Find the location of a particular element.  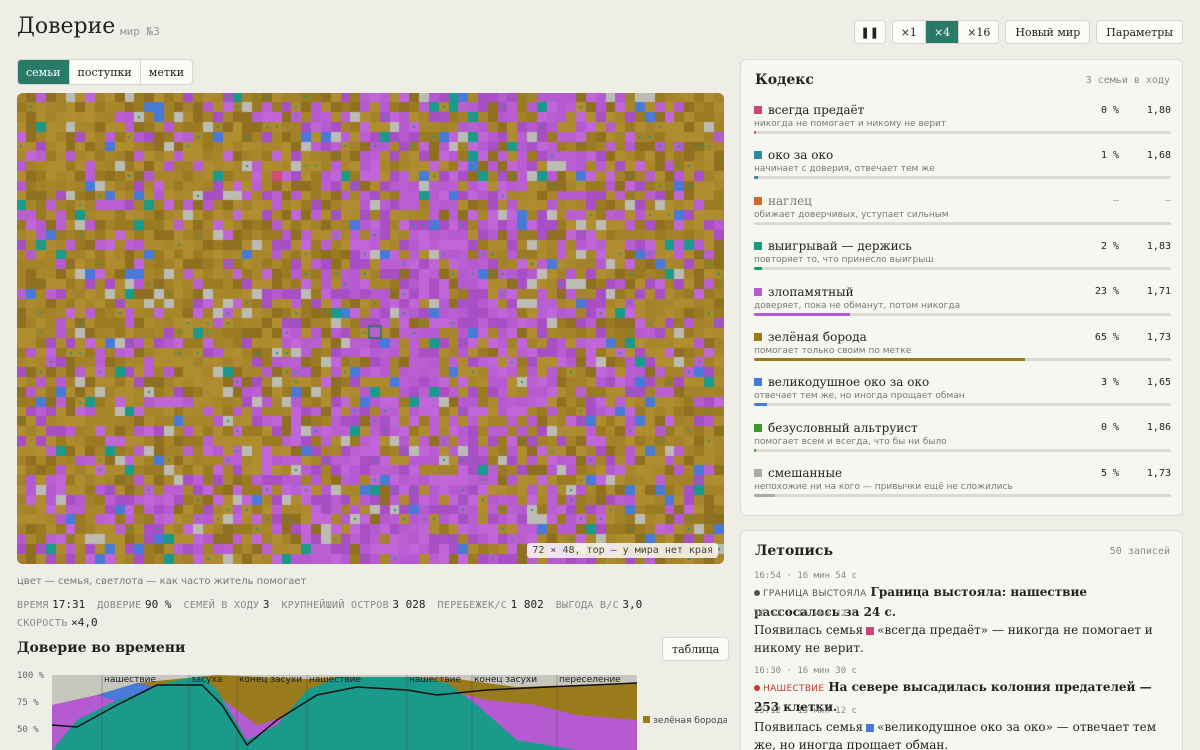

chronicle-meta: 50 записей is located at coordinates (1139, 551).